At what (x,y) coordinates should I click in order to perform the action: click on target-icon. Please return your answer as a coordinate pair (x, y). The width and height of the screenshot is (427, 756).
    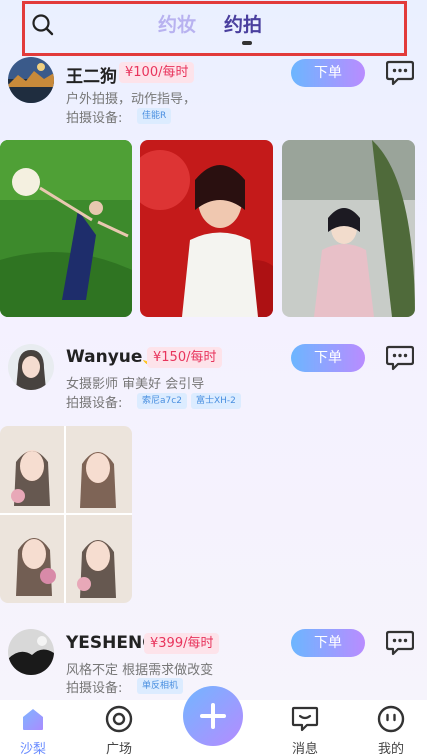
    Looking at the image, I should click on (119, 719).